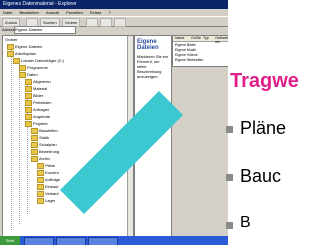  What do you see at coordinates (74, 12) in the screenshot?
I see `menu-favoriten: Favoriten` at bounding box center [74, 12].